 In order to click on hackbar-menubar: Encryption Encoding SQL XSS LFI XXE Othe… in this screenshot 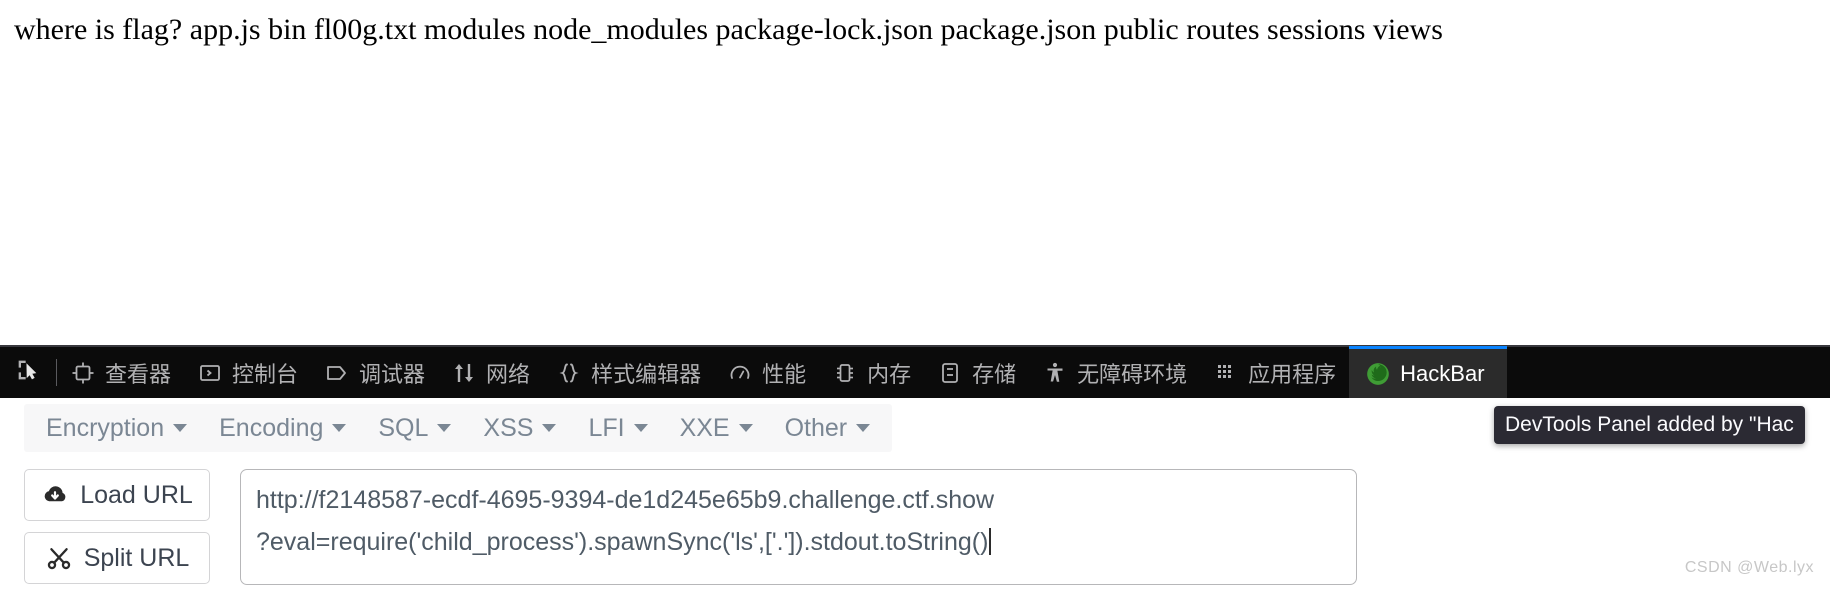, I will do `click(458, 428)`.